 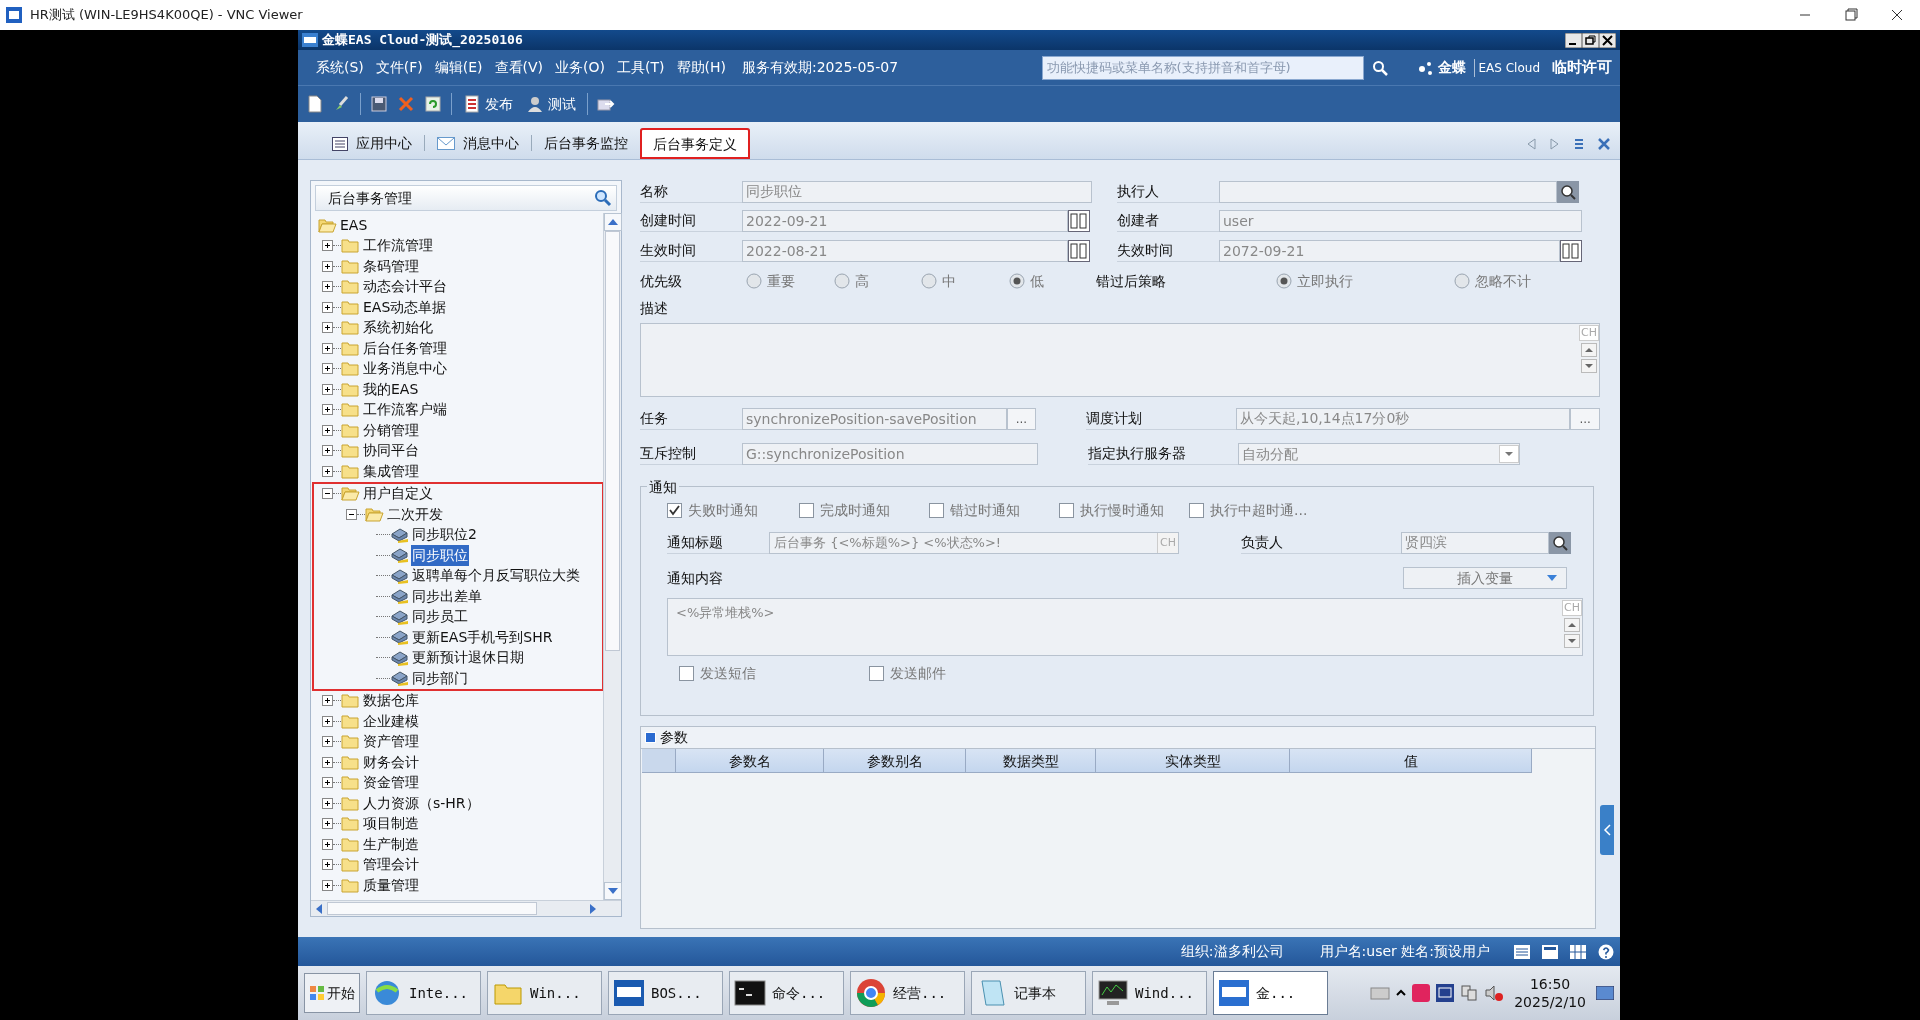 I want to click on tree-item: 生产制造, so click(x=391, y=844).